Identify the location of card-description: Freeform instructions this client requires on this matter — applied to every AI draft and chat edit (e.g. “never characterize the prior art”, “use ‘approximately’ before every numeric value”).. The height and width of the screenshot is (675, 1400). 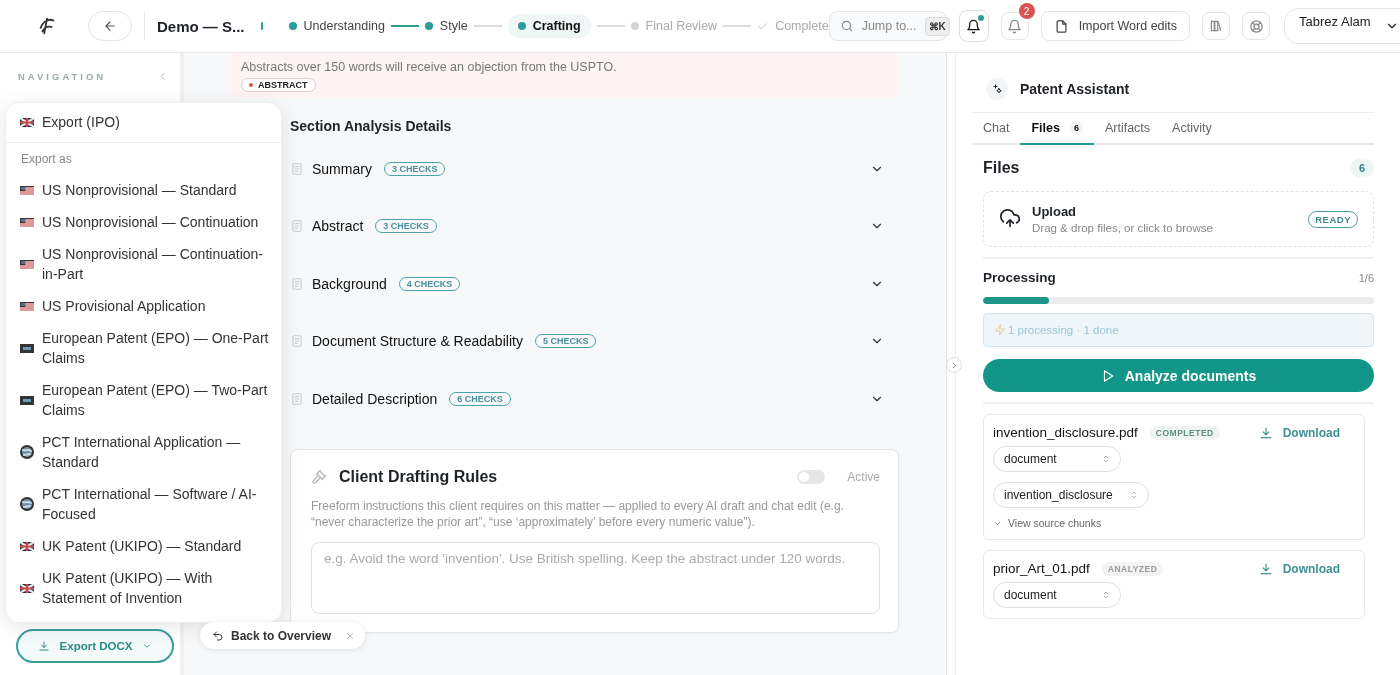
(578, 513).